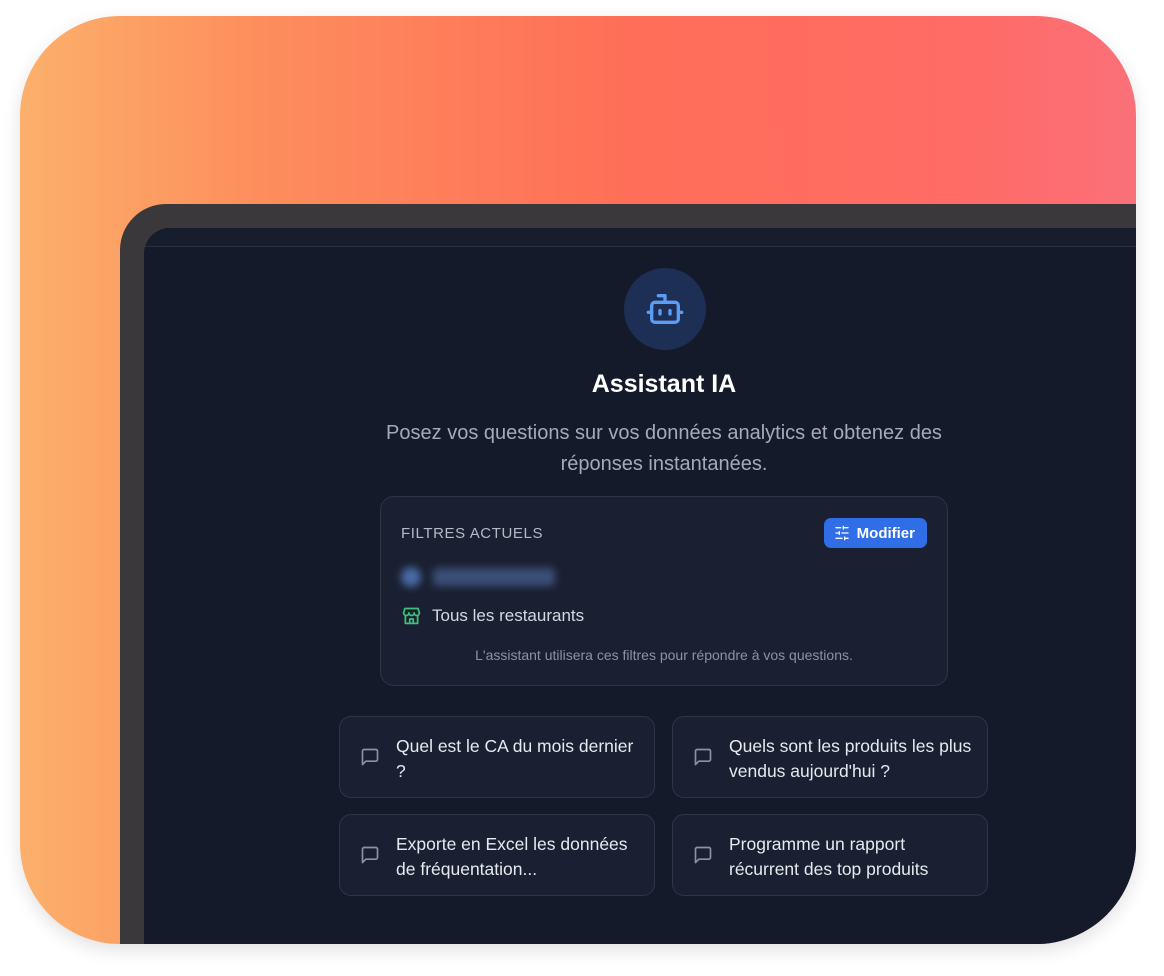 This screenshot has width=1164, height=976. What do you see at coordinates (640, 237) in the screenshot?
I see `top-strip` at bounding box center [640, 237].